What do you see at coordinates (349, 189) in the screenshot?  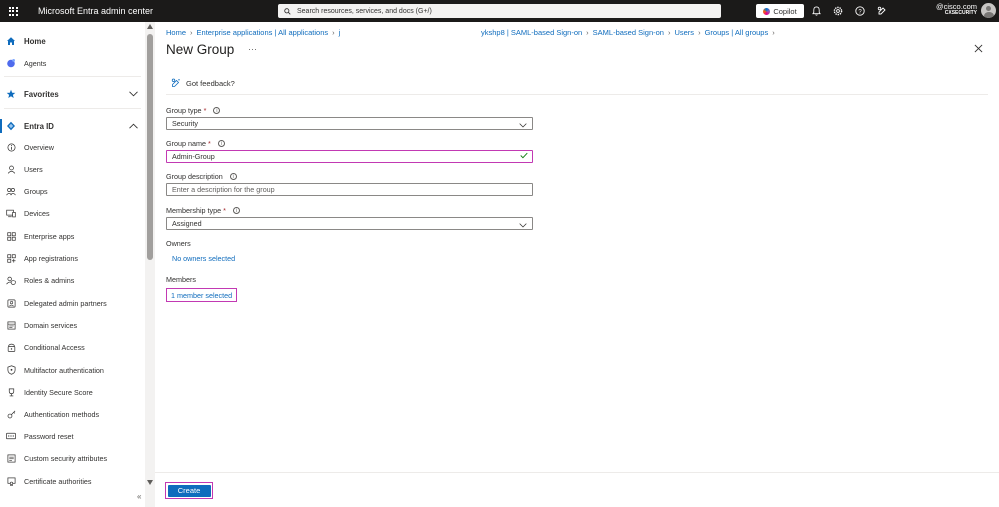 I see `group-description-input: Enter a description for the group` at bounding box center [349, 189].